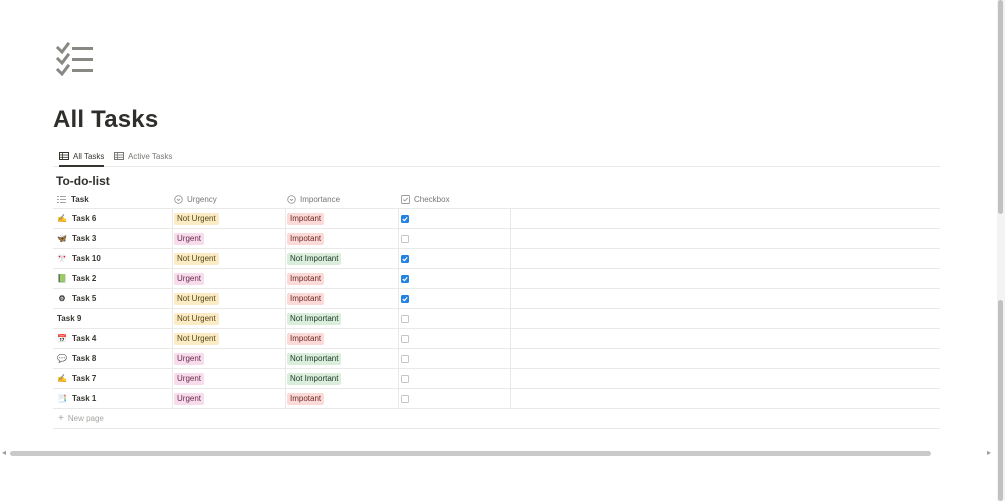 This screenshot has height=501, width=1005. What do you see at coordinates (83, 181) in the screenshot?
I see `database-title: To-do-list` at bounding box center [83, 181].